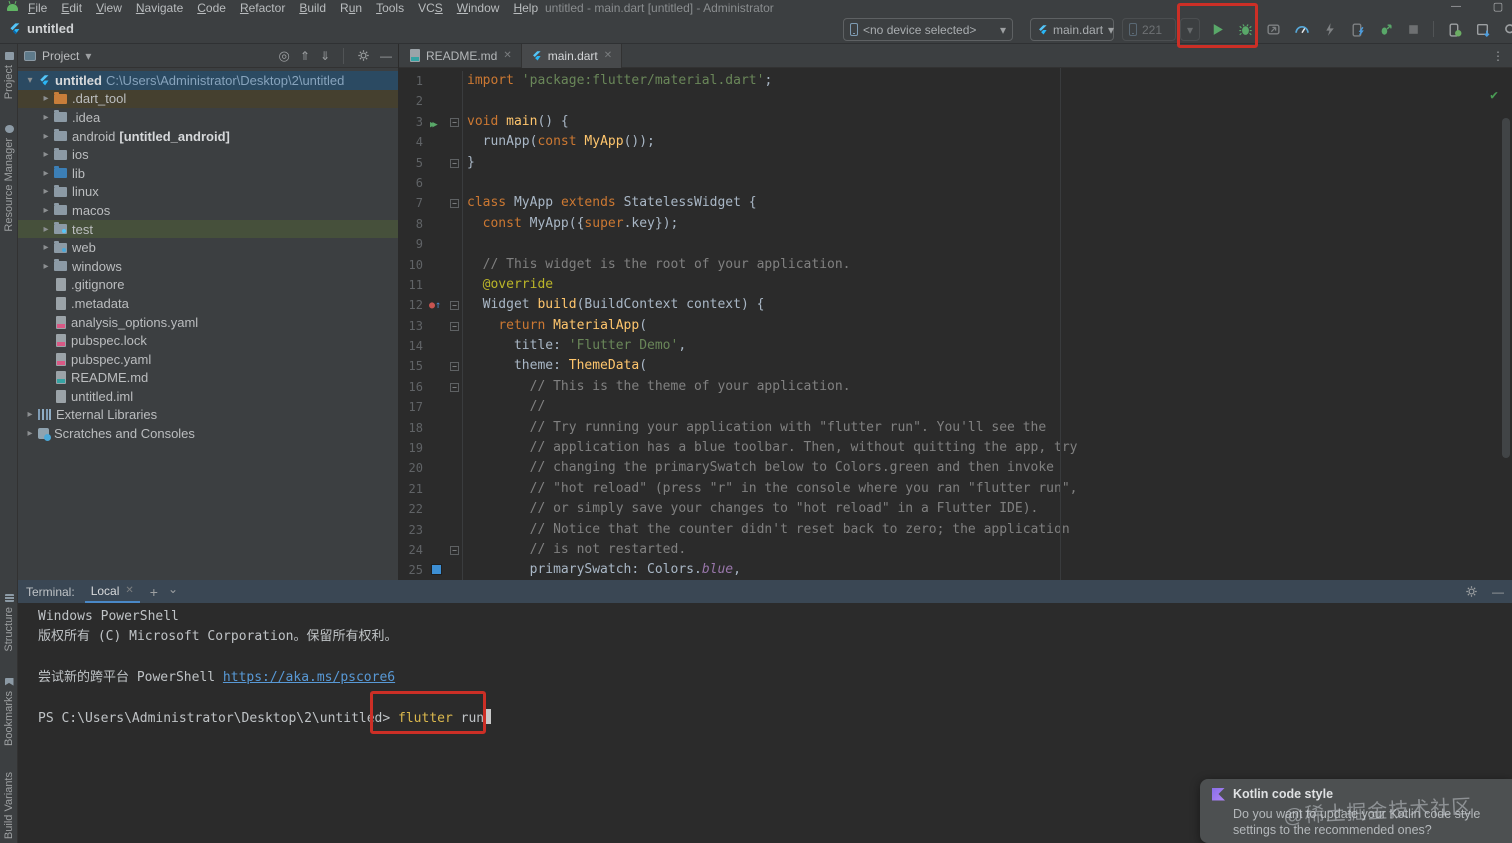 This screenshot has width=1512, height=843. Describe the element at coordinates (208, 99) in the screenshot. I see `tree-item: .dart_tool` at that location.